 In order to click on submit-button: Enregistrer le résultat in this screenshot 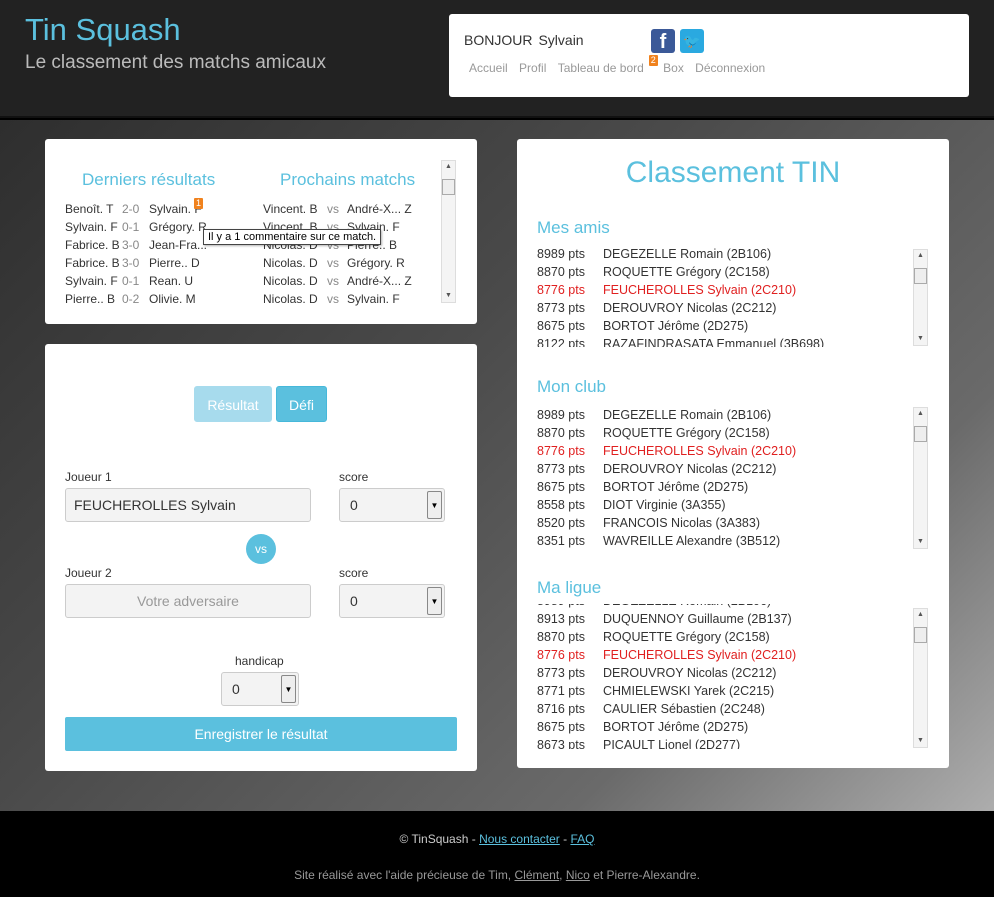, I will do `click(261, 734)`.